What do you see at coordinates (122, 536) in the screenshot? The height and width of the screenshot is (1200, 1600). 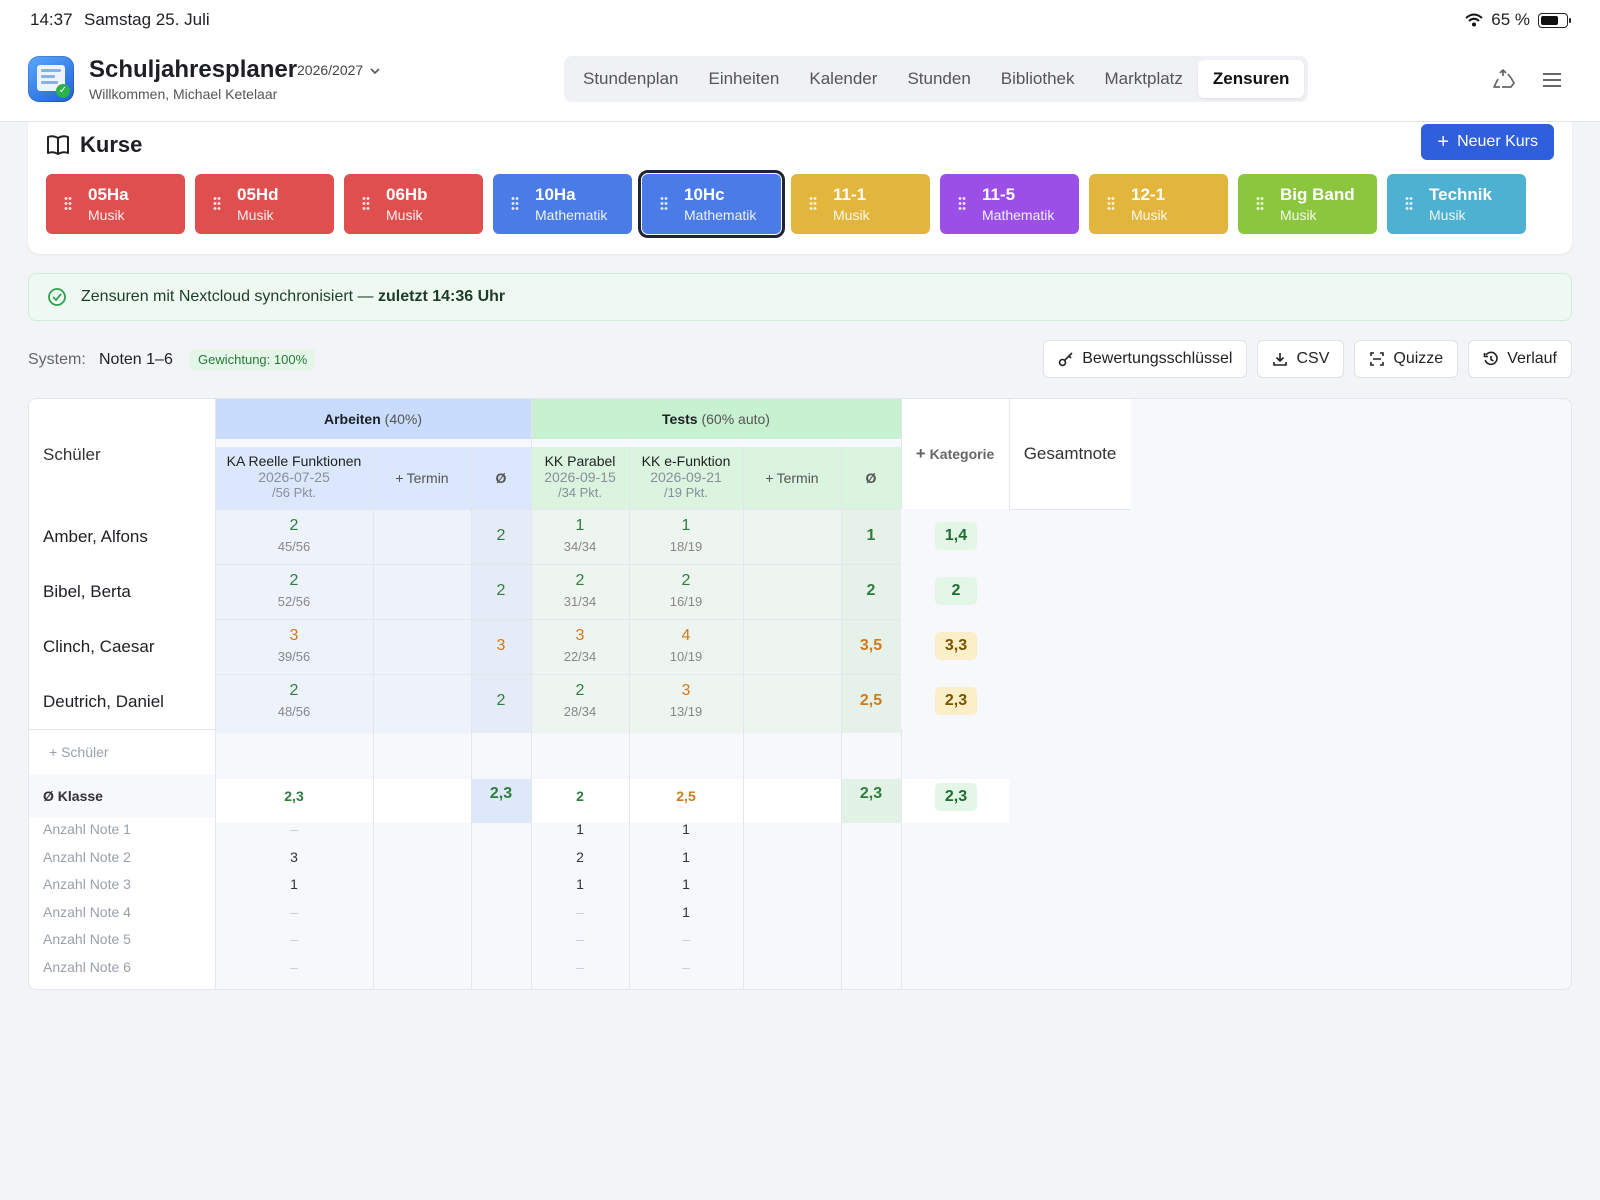 I see `student-name-cell: Amber, Alfons` at bounding box center [122, 536].